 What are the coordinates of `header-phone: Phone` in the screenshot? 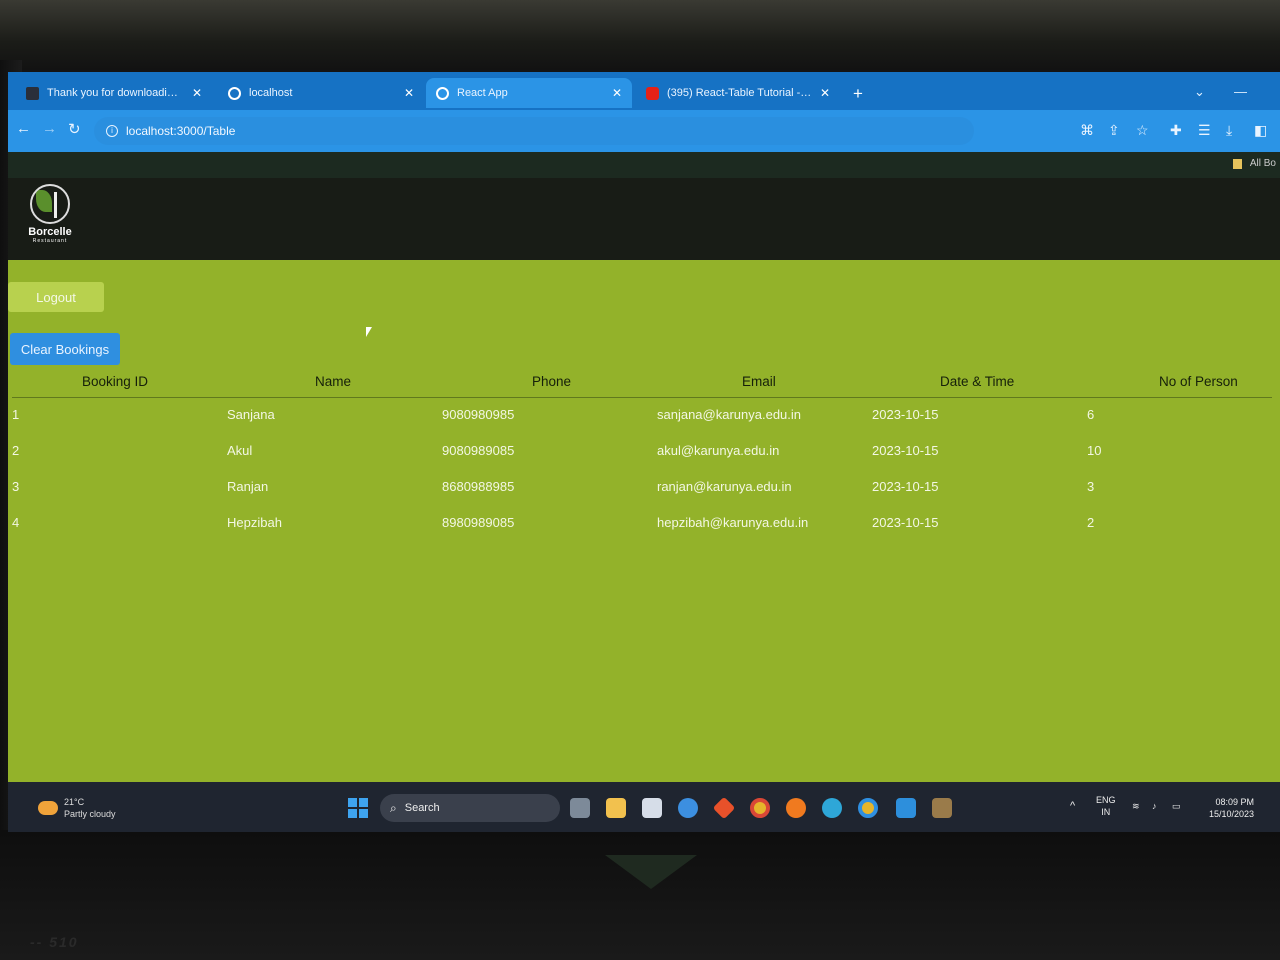 It's located at (549, 384).